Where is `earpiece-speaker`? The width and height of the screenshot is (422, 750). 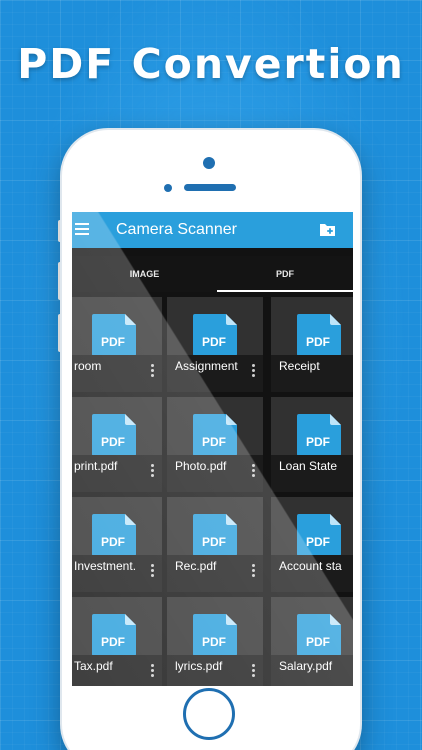 earpiece-speaker is located at coordinates (210, 187).